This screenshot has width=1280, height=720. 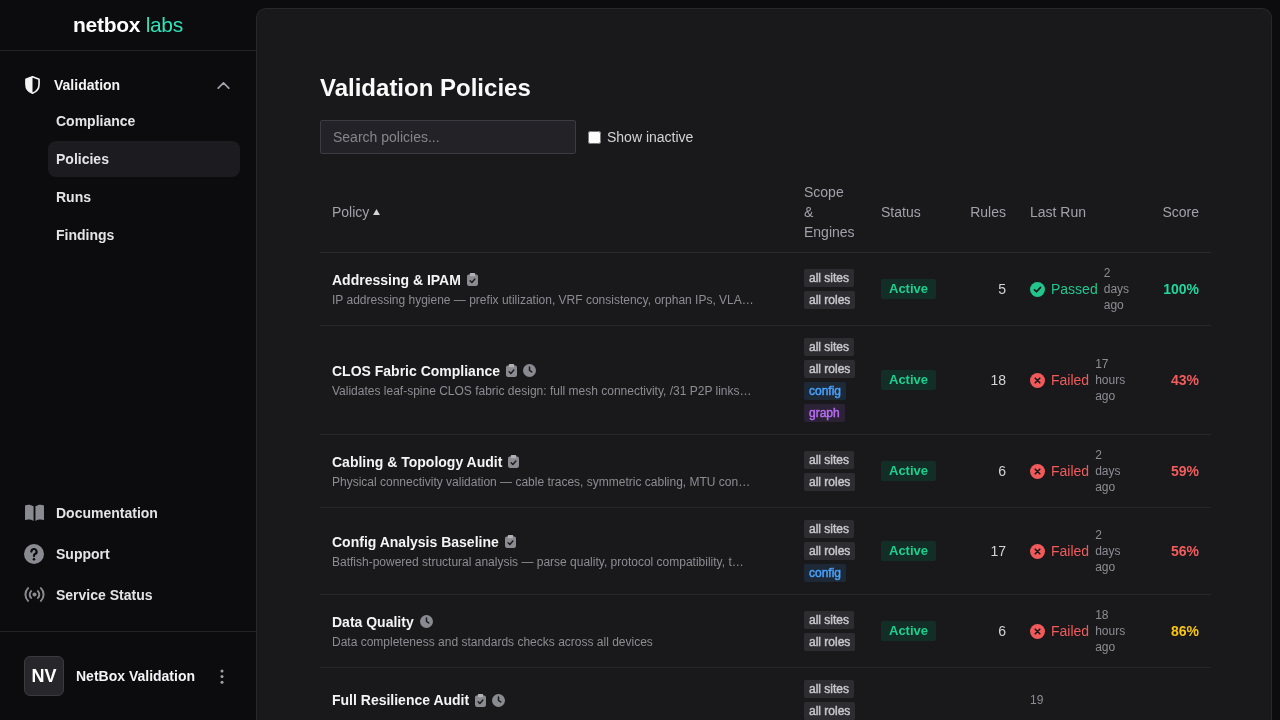 I want to click on run-result: Passed, so click(x=1074, y=289).